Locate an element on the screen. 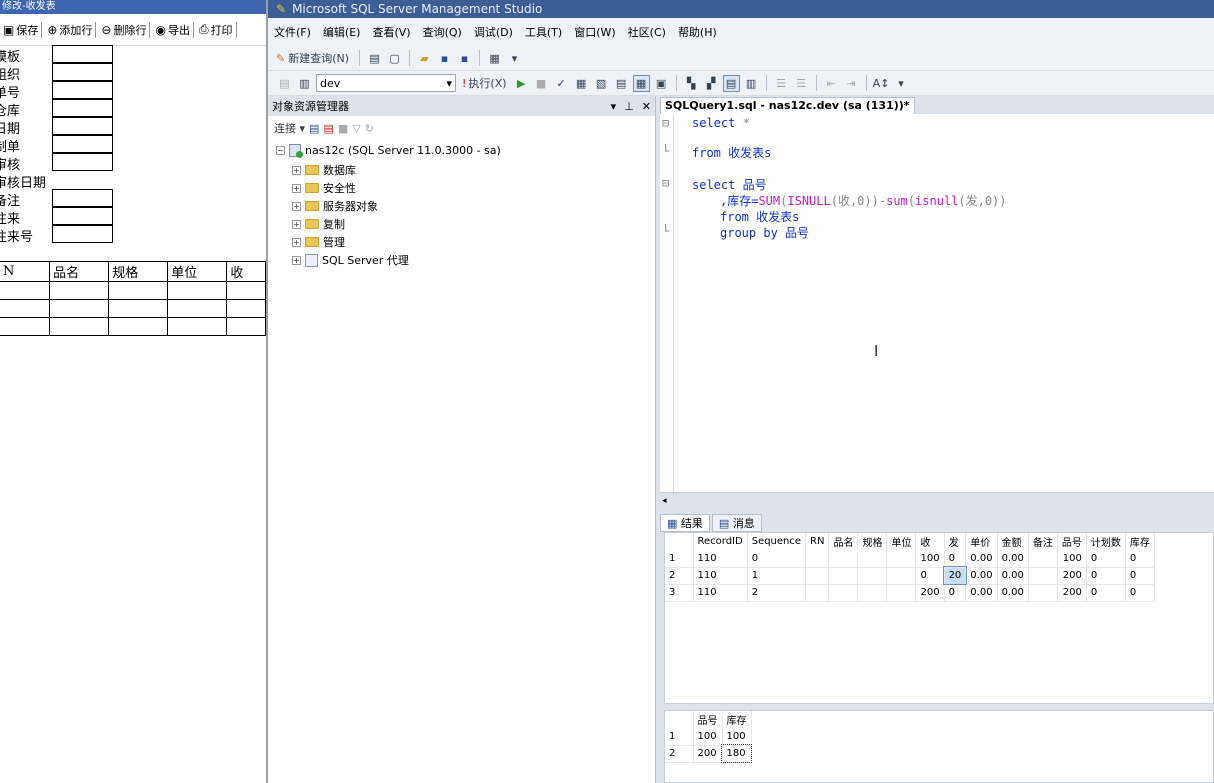 The image size is (1214, 783). review-field is located at coordinates (82, 162).